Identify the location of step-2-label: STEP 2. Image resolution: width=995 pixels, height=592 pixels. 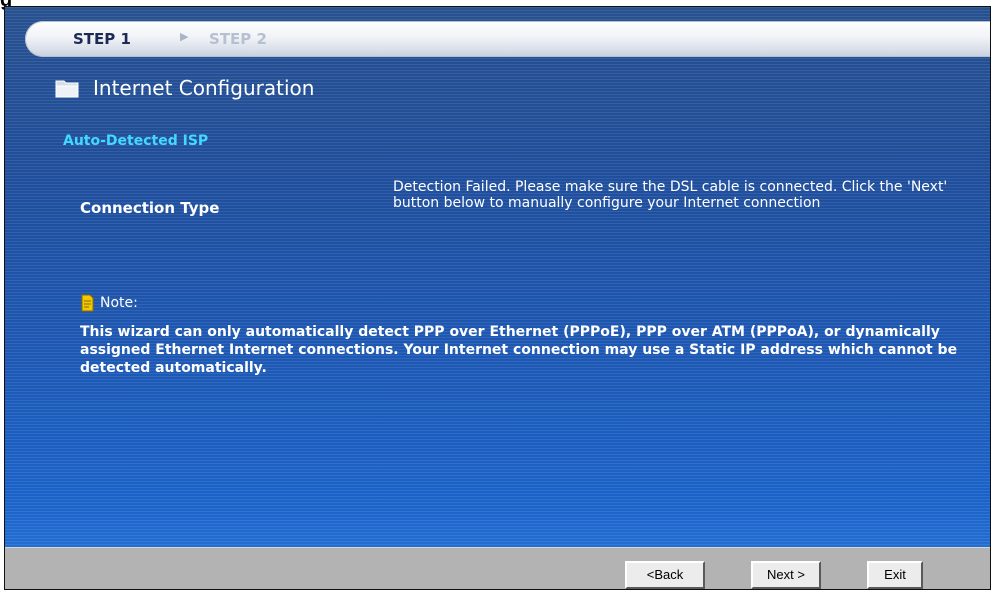
(238, 39).